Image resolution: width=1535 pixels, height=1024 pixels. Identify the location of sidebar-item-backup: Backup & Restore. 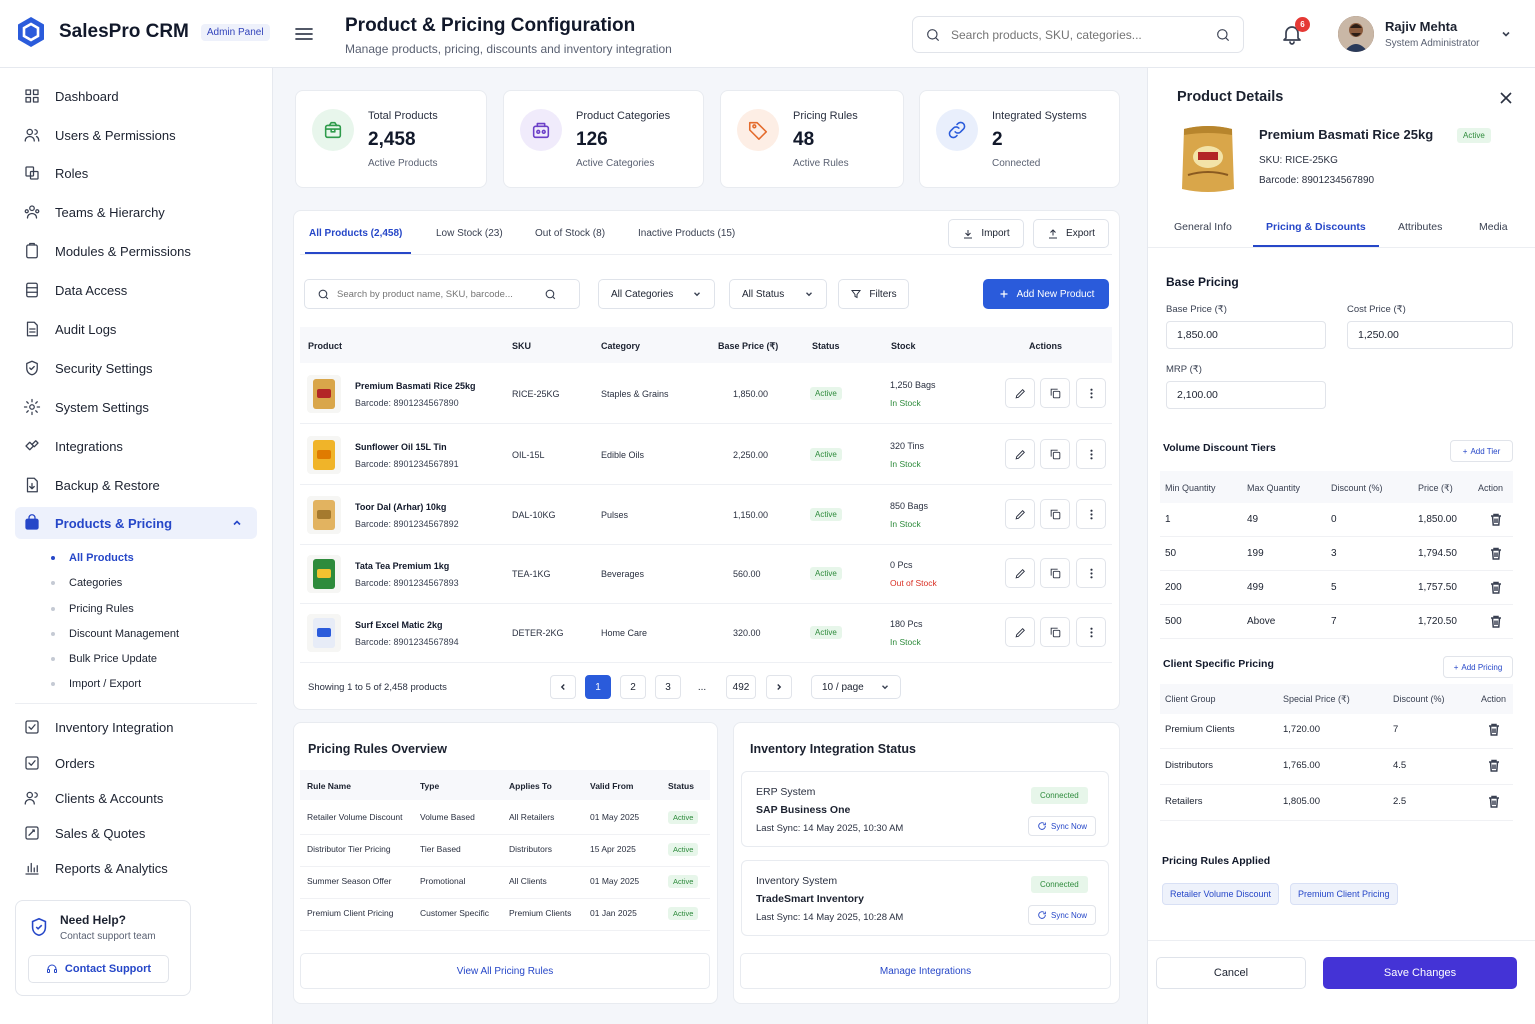
(136, 485).